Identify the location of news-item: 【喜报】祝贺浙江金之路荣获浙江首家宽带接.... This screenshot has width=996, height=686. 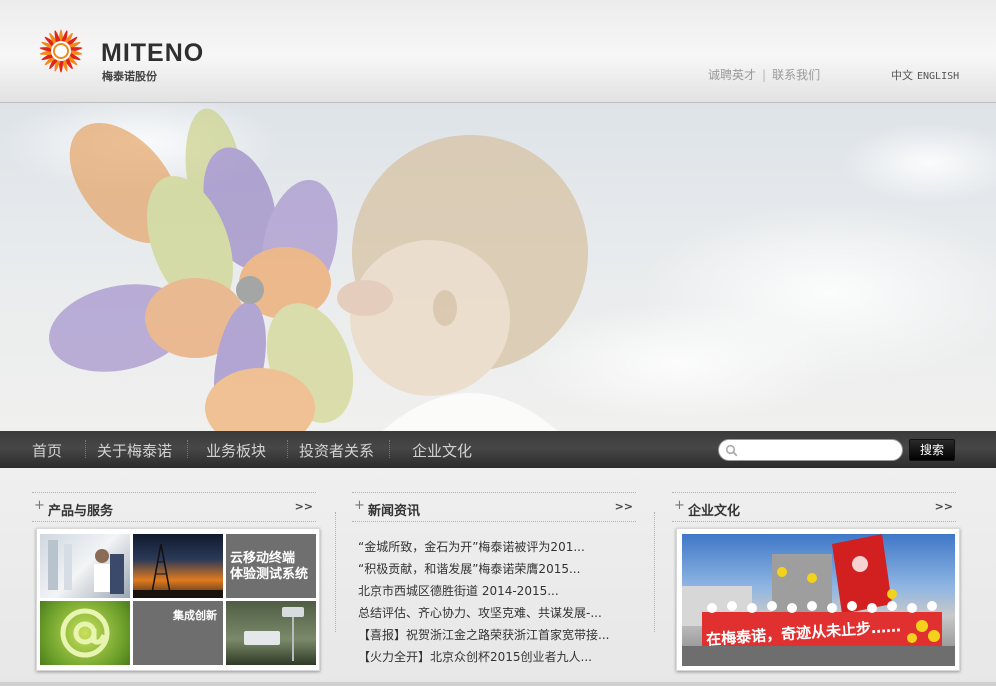
(483, 635).